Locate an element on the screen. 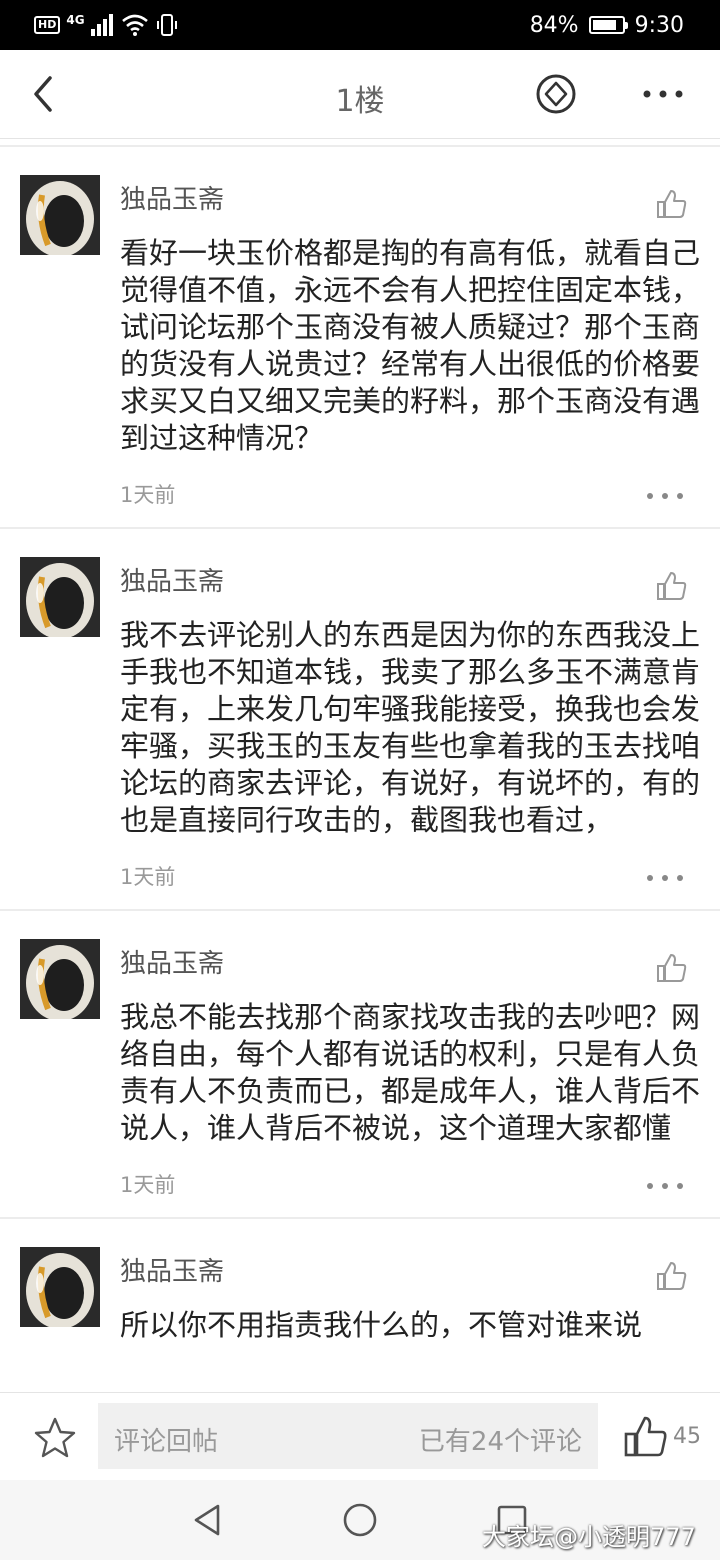 Image resolution: width=720 pixels, height=1560 pixels. comment-count: 已有24个评论 is located at coordinates (500, 1442).